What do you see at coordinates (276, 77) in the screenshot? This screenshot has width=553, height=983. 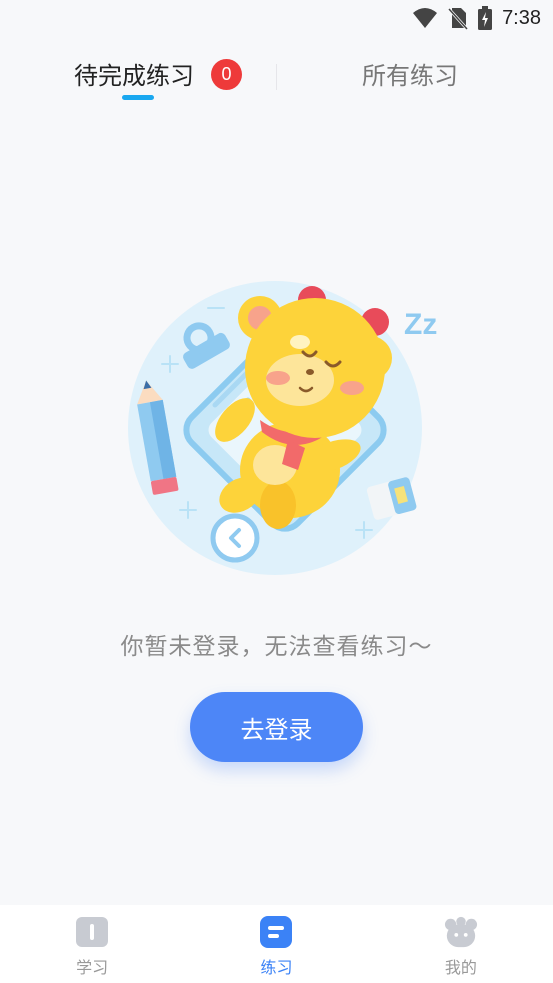 I see `tab-divider` at bounding box center [276, 77].